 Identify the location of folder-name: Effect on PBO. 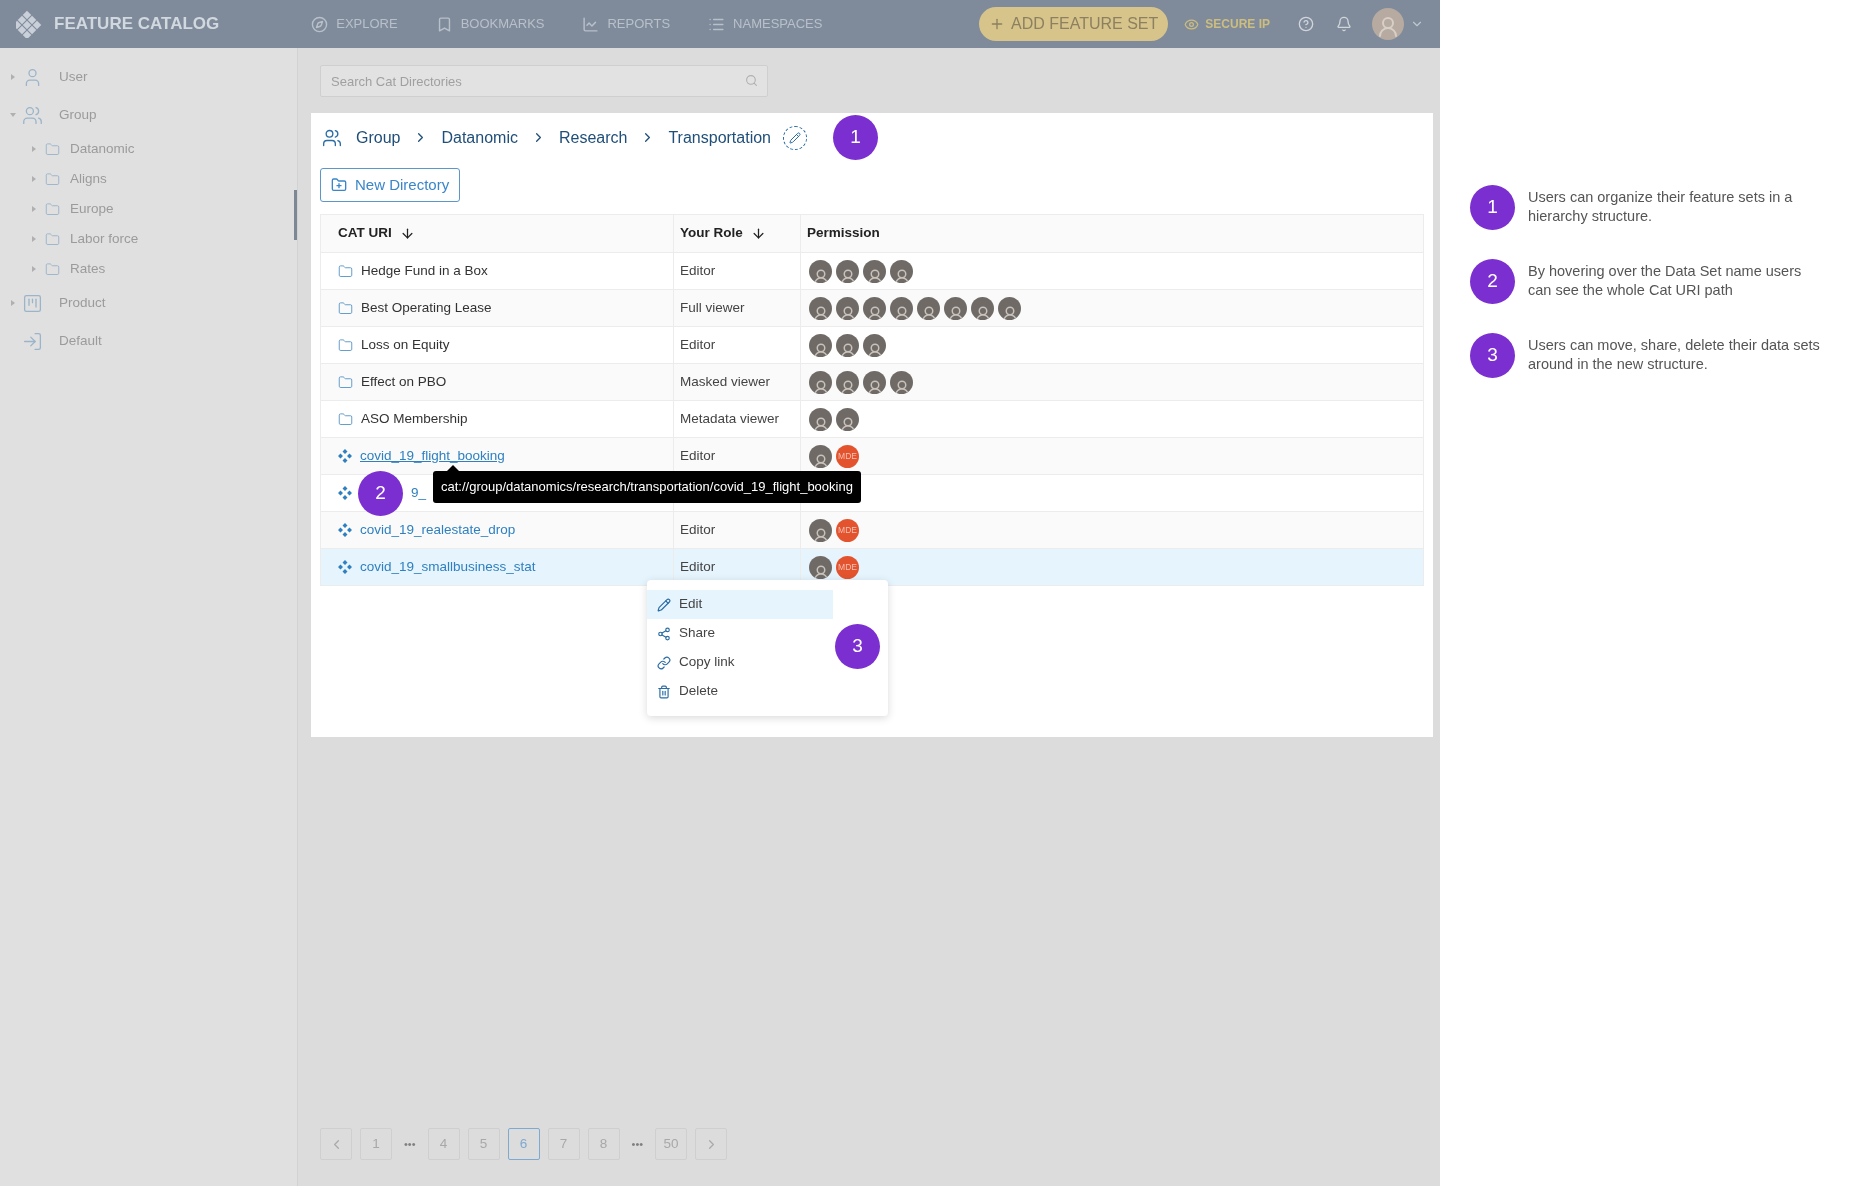
(404, 382).